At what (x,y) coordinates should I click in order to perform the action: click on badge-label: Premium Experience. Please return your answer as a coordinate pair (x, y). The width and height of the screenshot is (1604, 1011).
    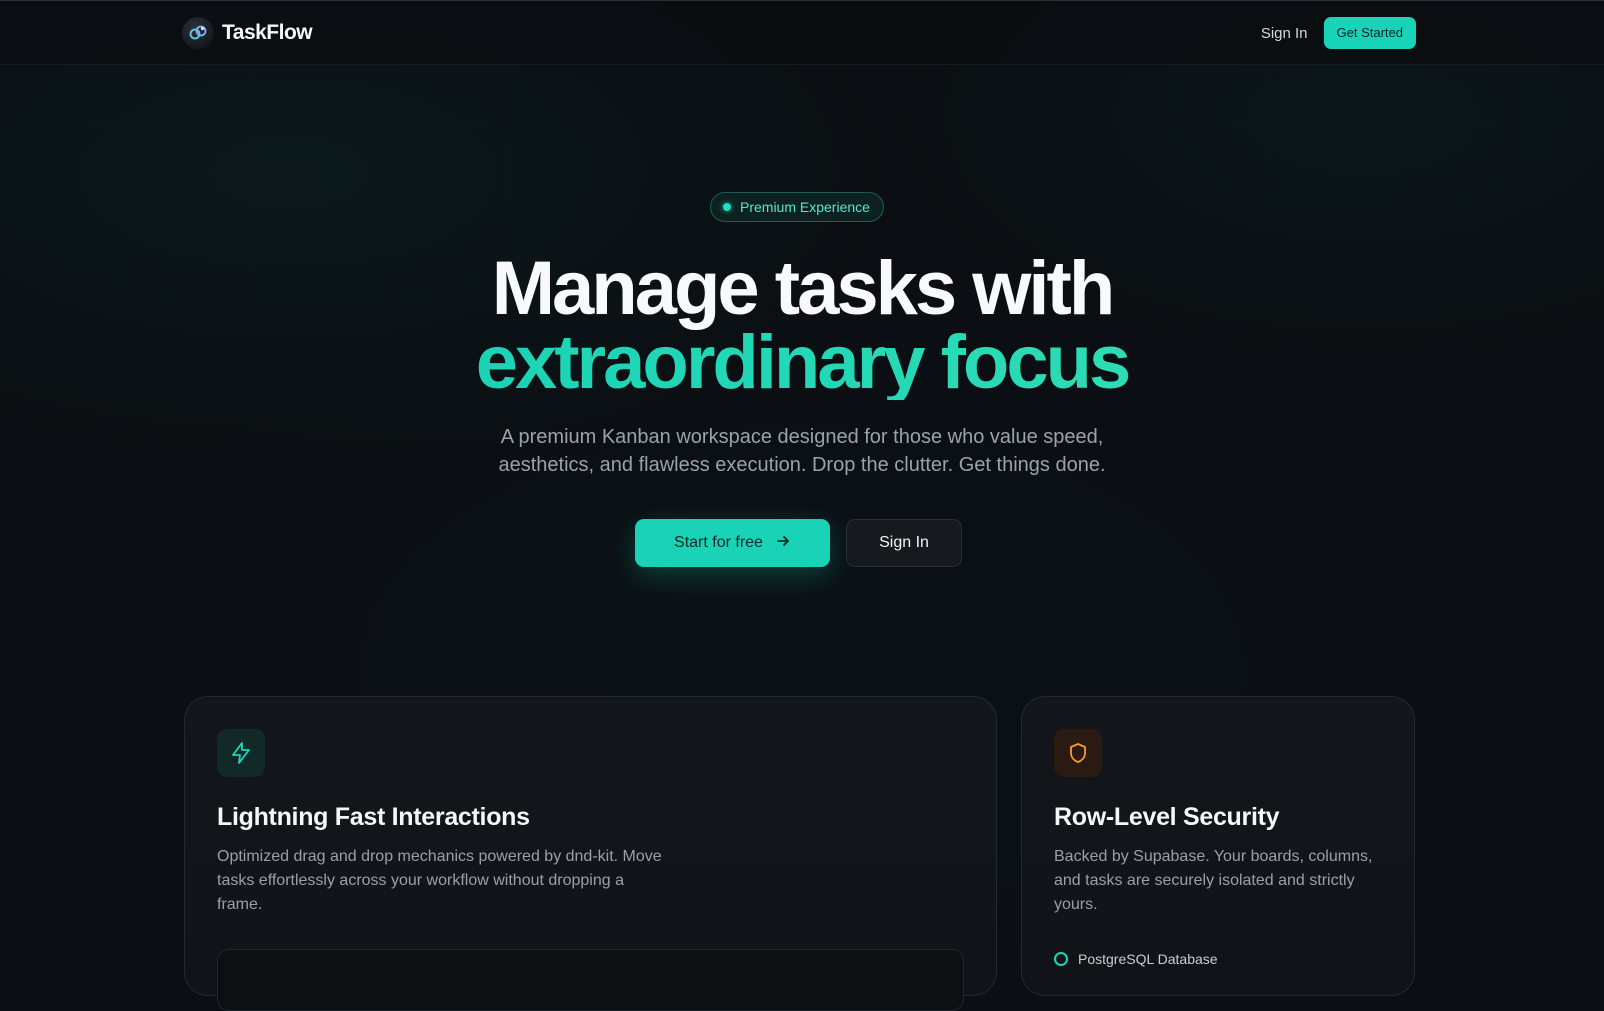
    Looking at the image, I should click on (805, 207).